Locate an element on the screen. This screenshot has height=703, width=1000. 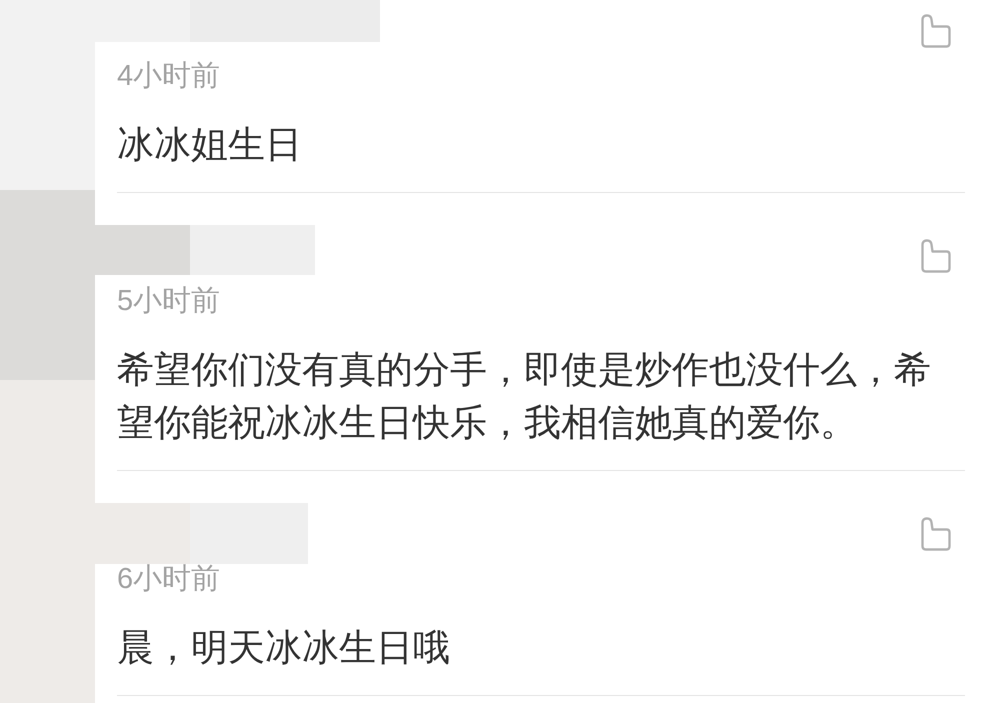
comment-text: 晨，明天冰冰生日哦 is located at coordinates (284, 648).